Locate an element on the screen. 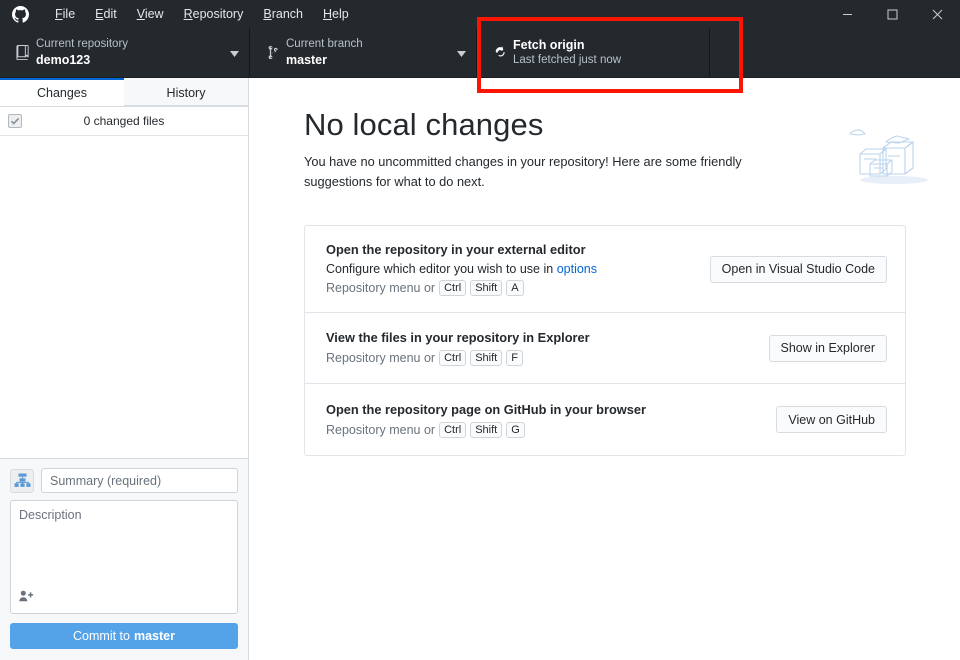 The height and width of the screenshot is (660, 960). menu-item-repository: Repository is located at coordinates (214, 14).